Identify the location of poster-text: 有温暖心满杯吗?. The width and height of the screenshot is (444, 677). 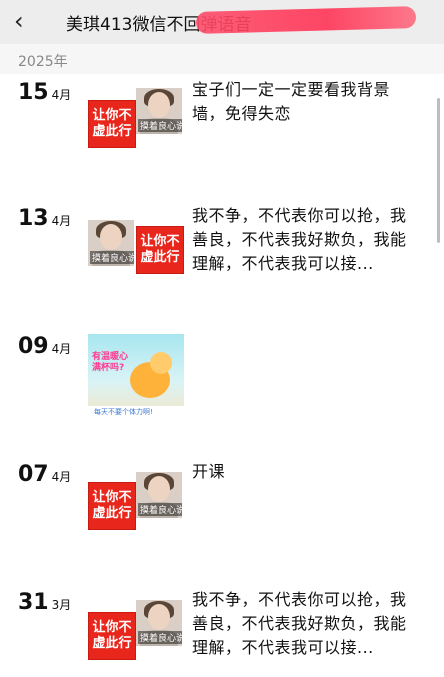
(110, 362).